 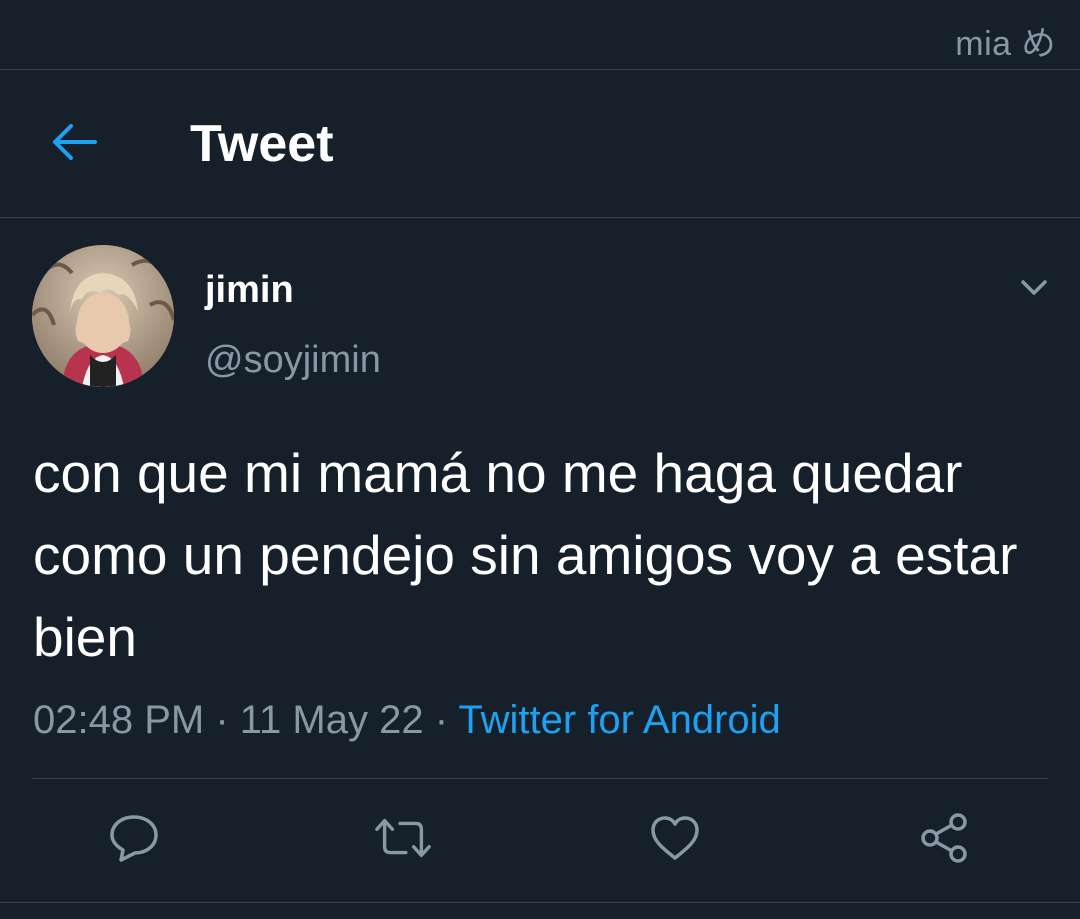 I want to click on like-button, so click(x=675, y=838).